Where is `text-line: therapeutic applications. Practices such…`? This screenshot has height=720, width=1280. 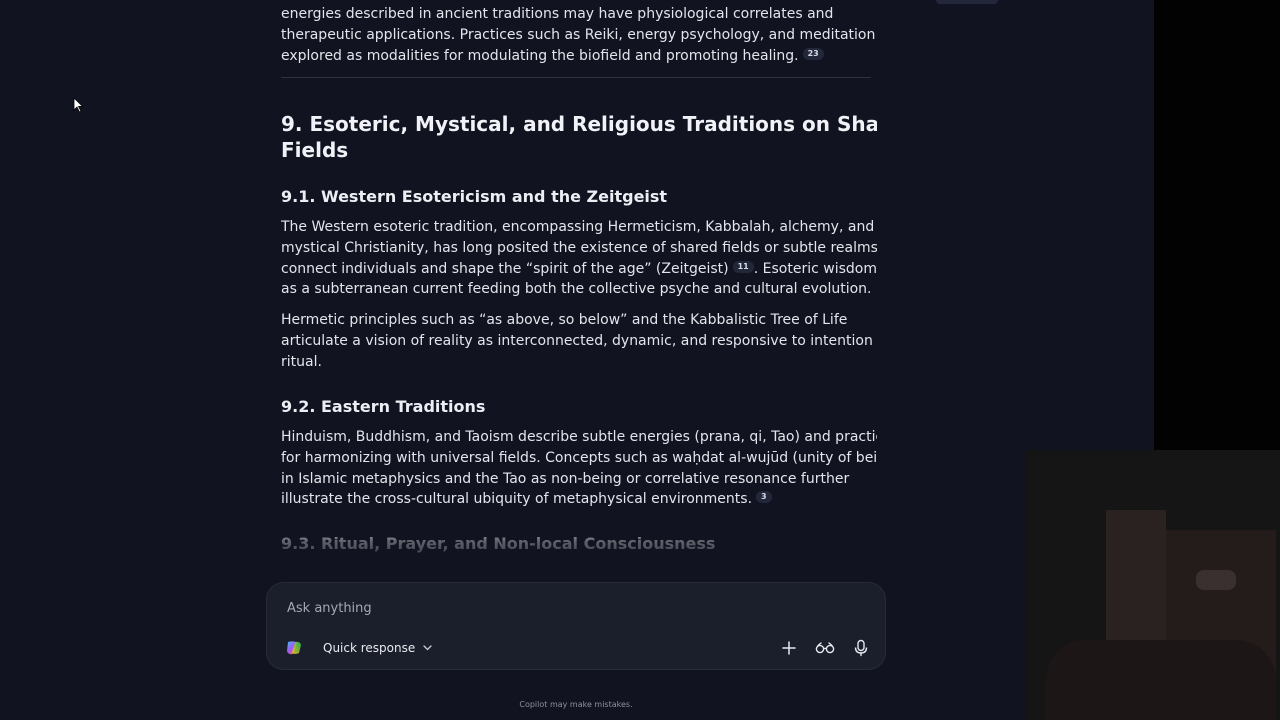
text-line: therapeutic applications. Practices such… is located at coordinates (579, 34).